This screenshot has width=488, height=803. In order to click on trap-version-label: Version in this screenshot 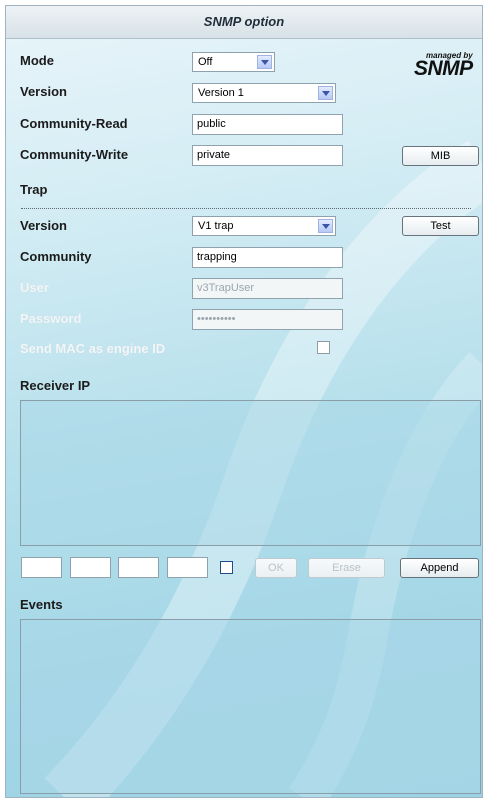, I will do `click(43, 225)`.